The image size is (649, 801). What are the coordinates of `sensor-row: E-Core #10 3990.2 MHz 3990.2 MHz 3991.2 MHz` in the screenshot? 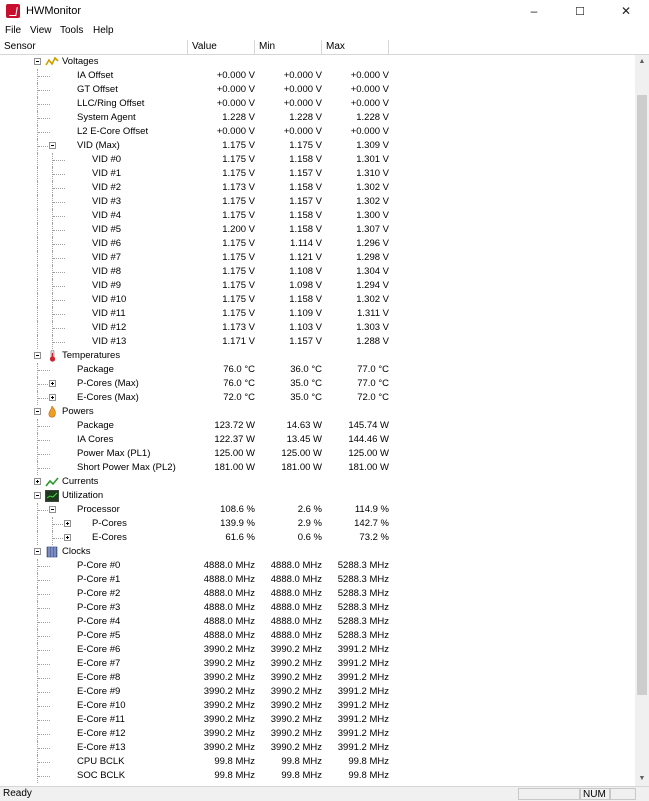 It's located at (317, 706).